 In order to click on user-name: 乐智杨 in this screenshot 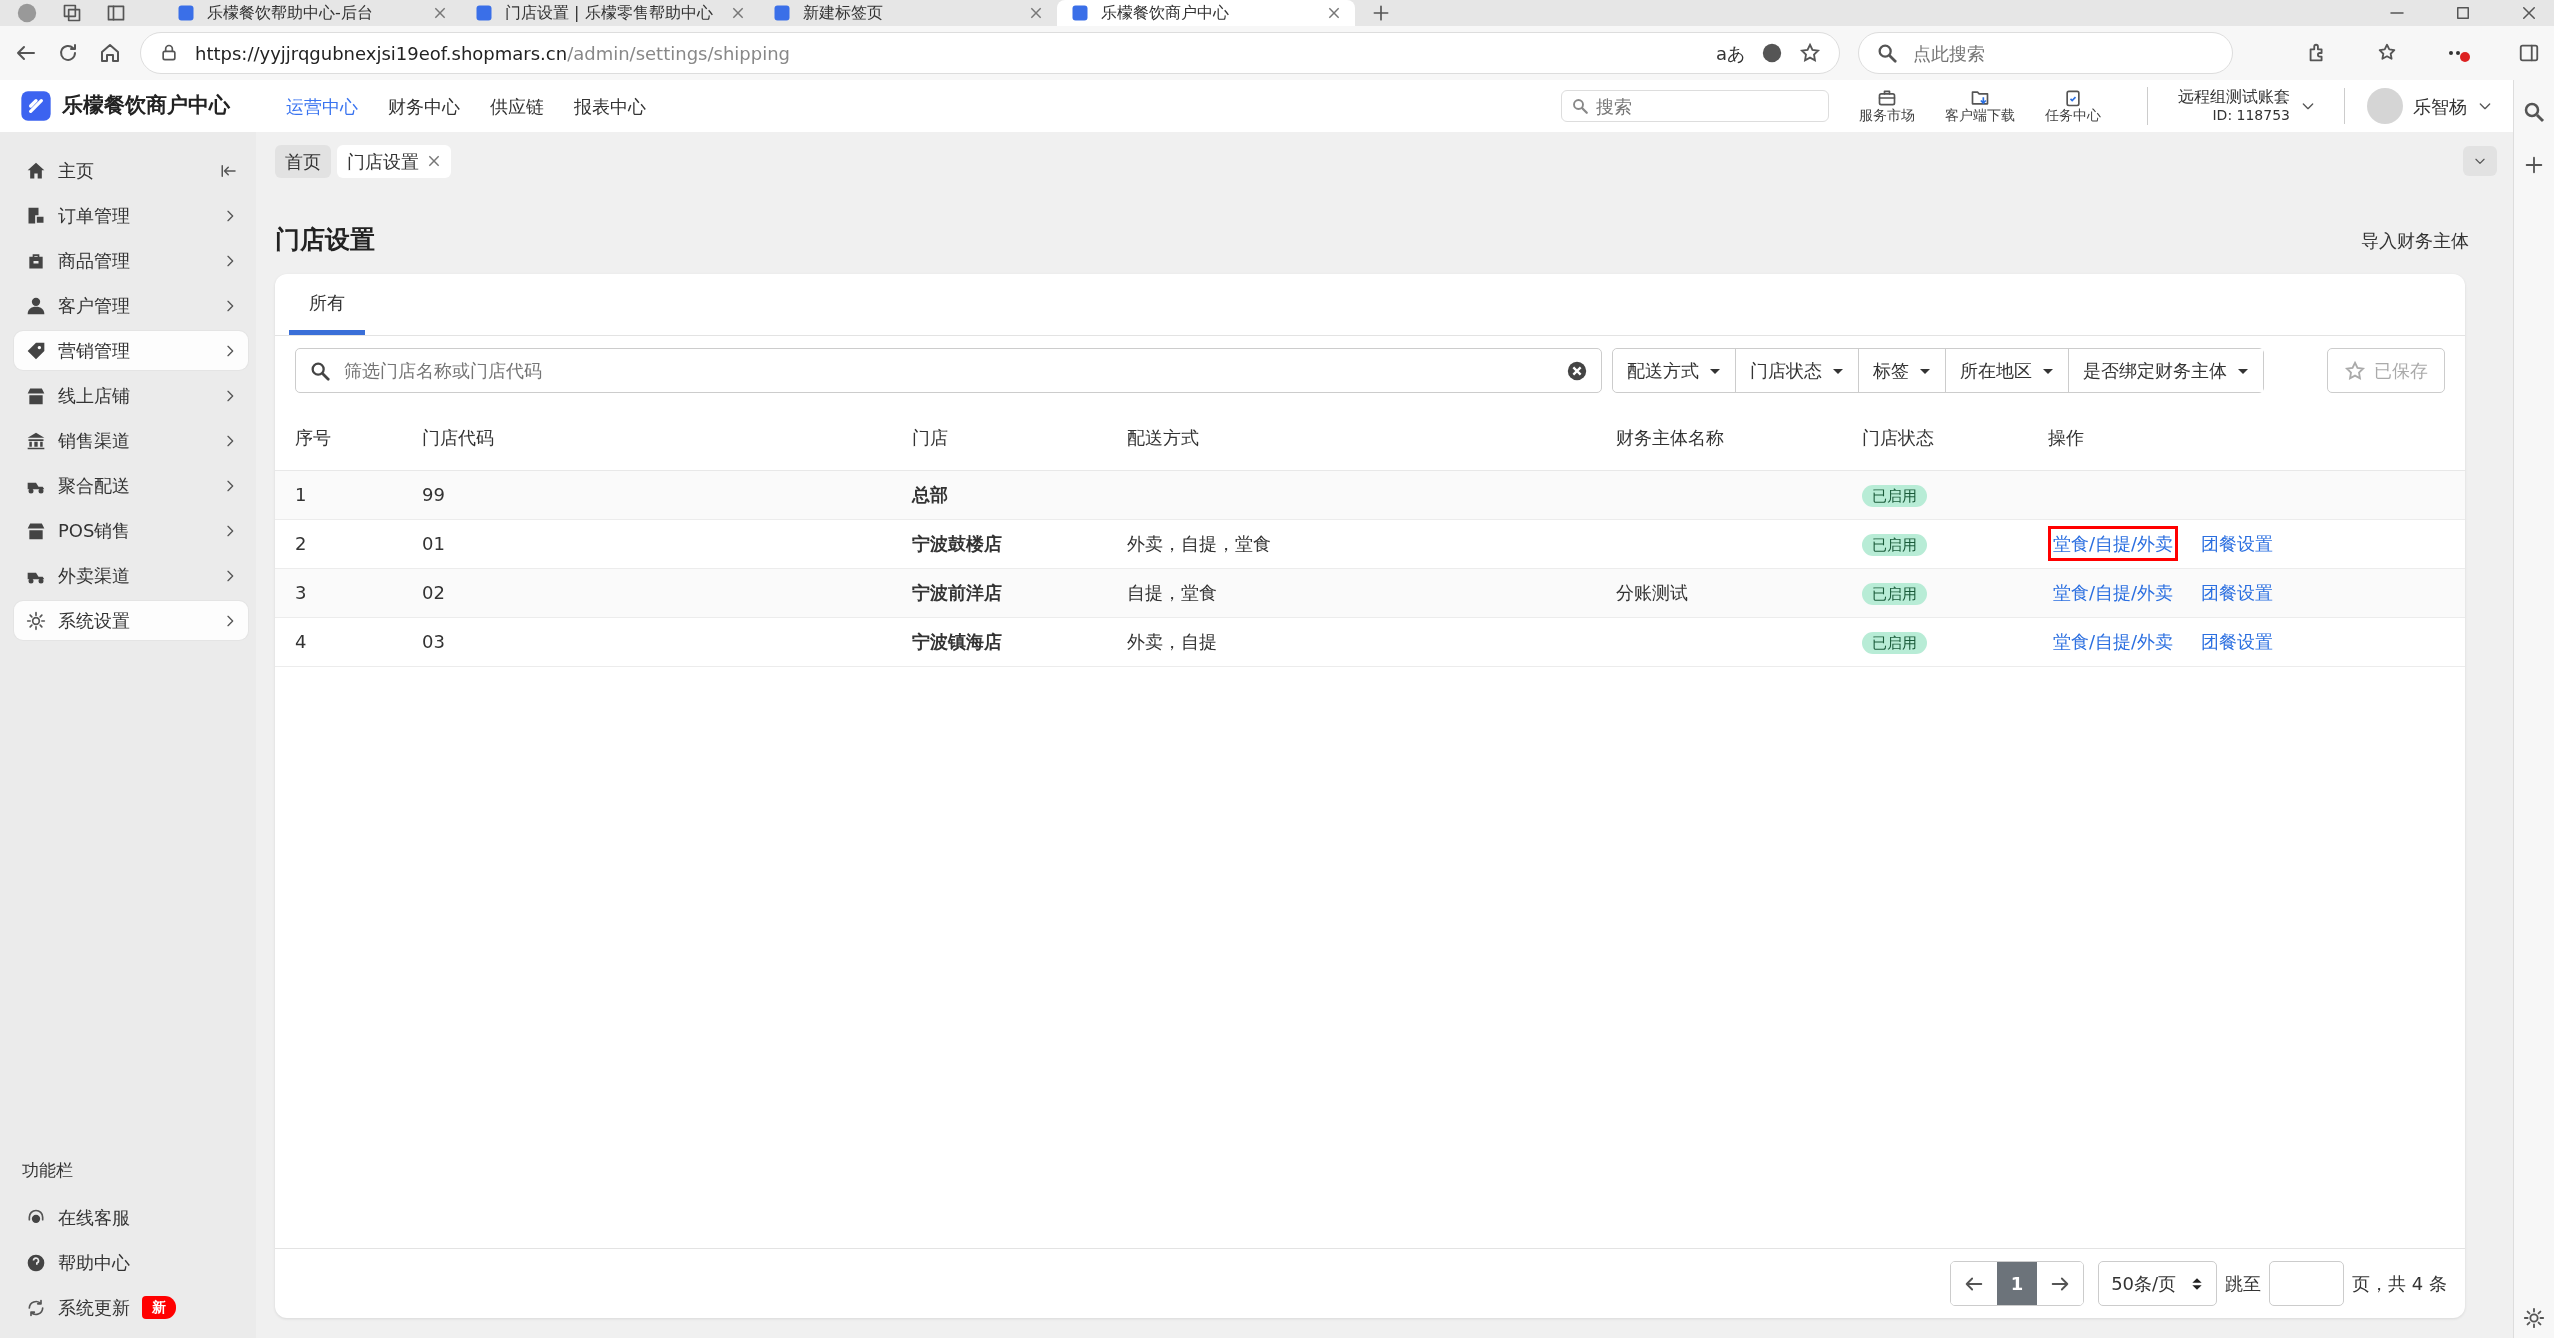, I will do `click(2440, 106)`.